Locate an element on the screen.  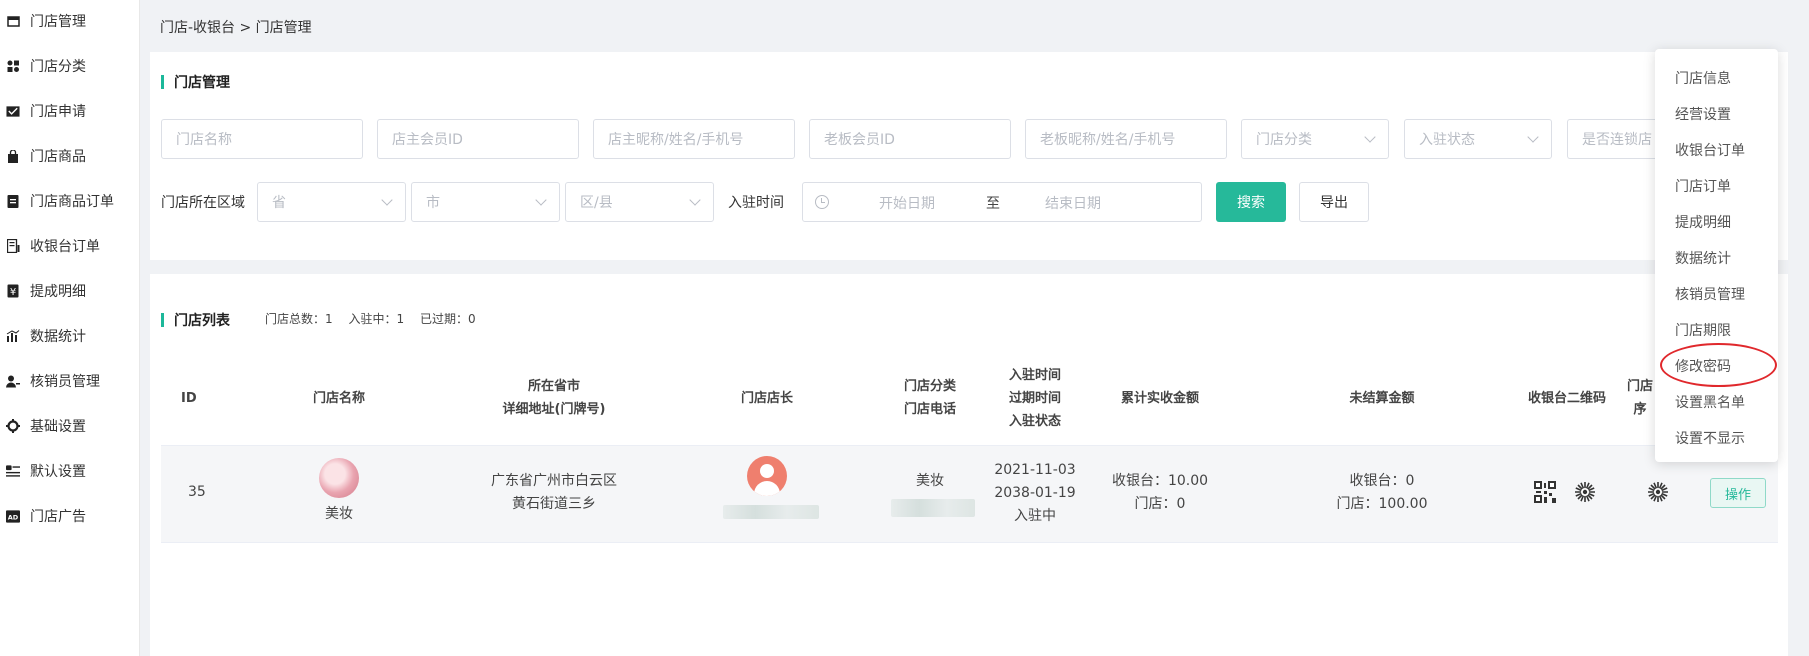
list-title-text: 门店列表 is located at coordinates (202, 321).